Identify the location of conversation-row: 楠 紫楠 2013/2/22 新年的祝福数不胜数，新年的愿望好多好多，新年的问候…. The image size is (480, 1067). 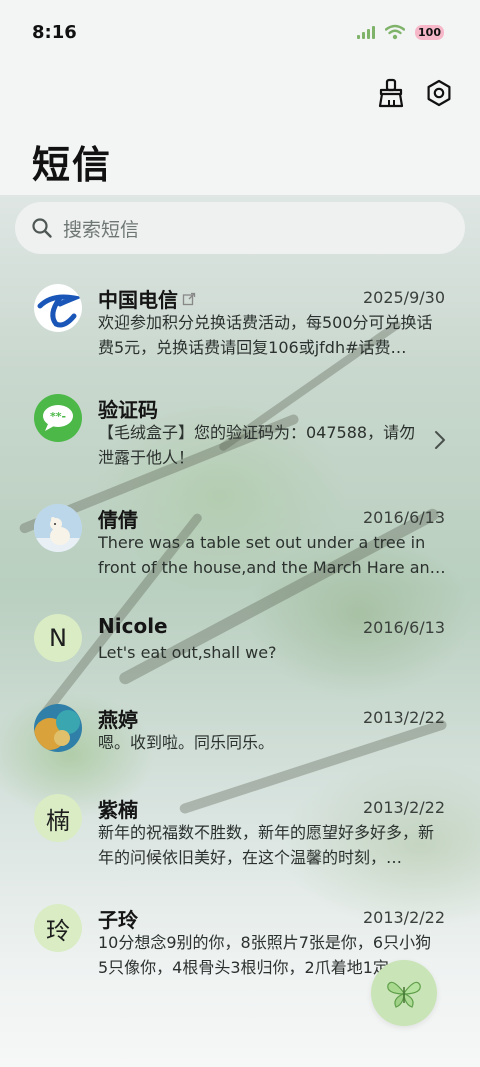
(240, 835).